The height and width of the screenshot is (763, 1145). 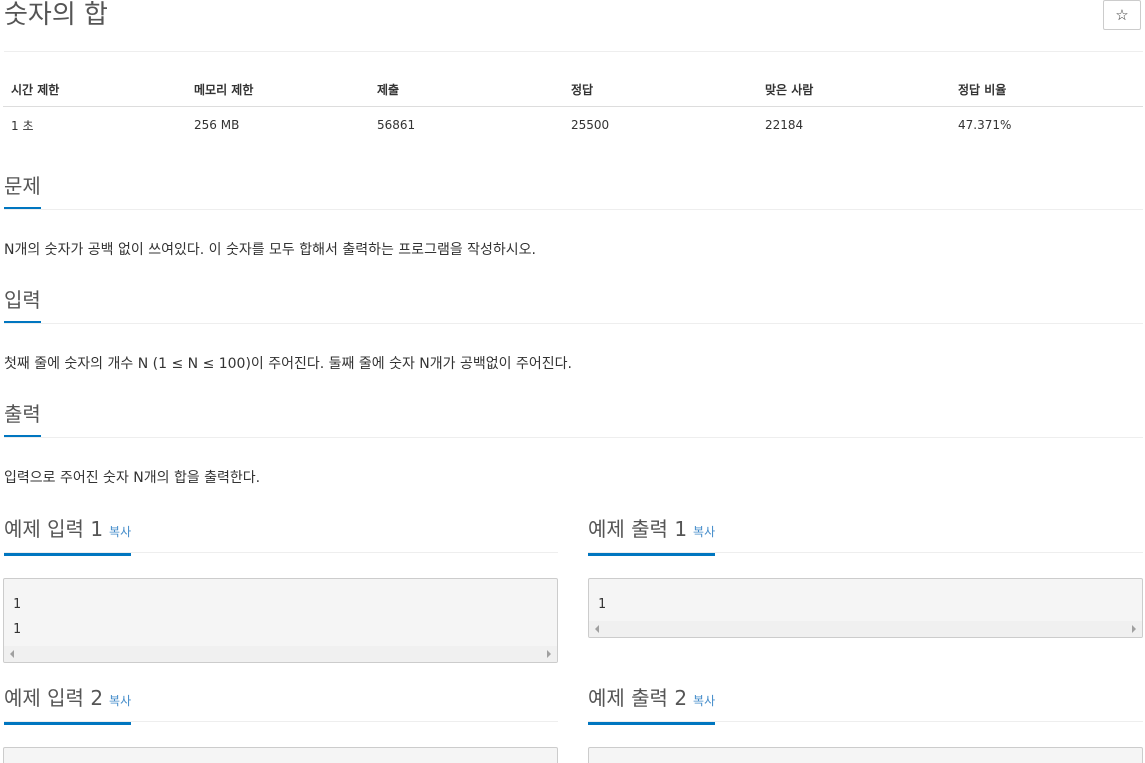 I want to click on value-submissions: 56861, so click(x=396, y=125).